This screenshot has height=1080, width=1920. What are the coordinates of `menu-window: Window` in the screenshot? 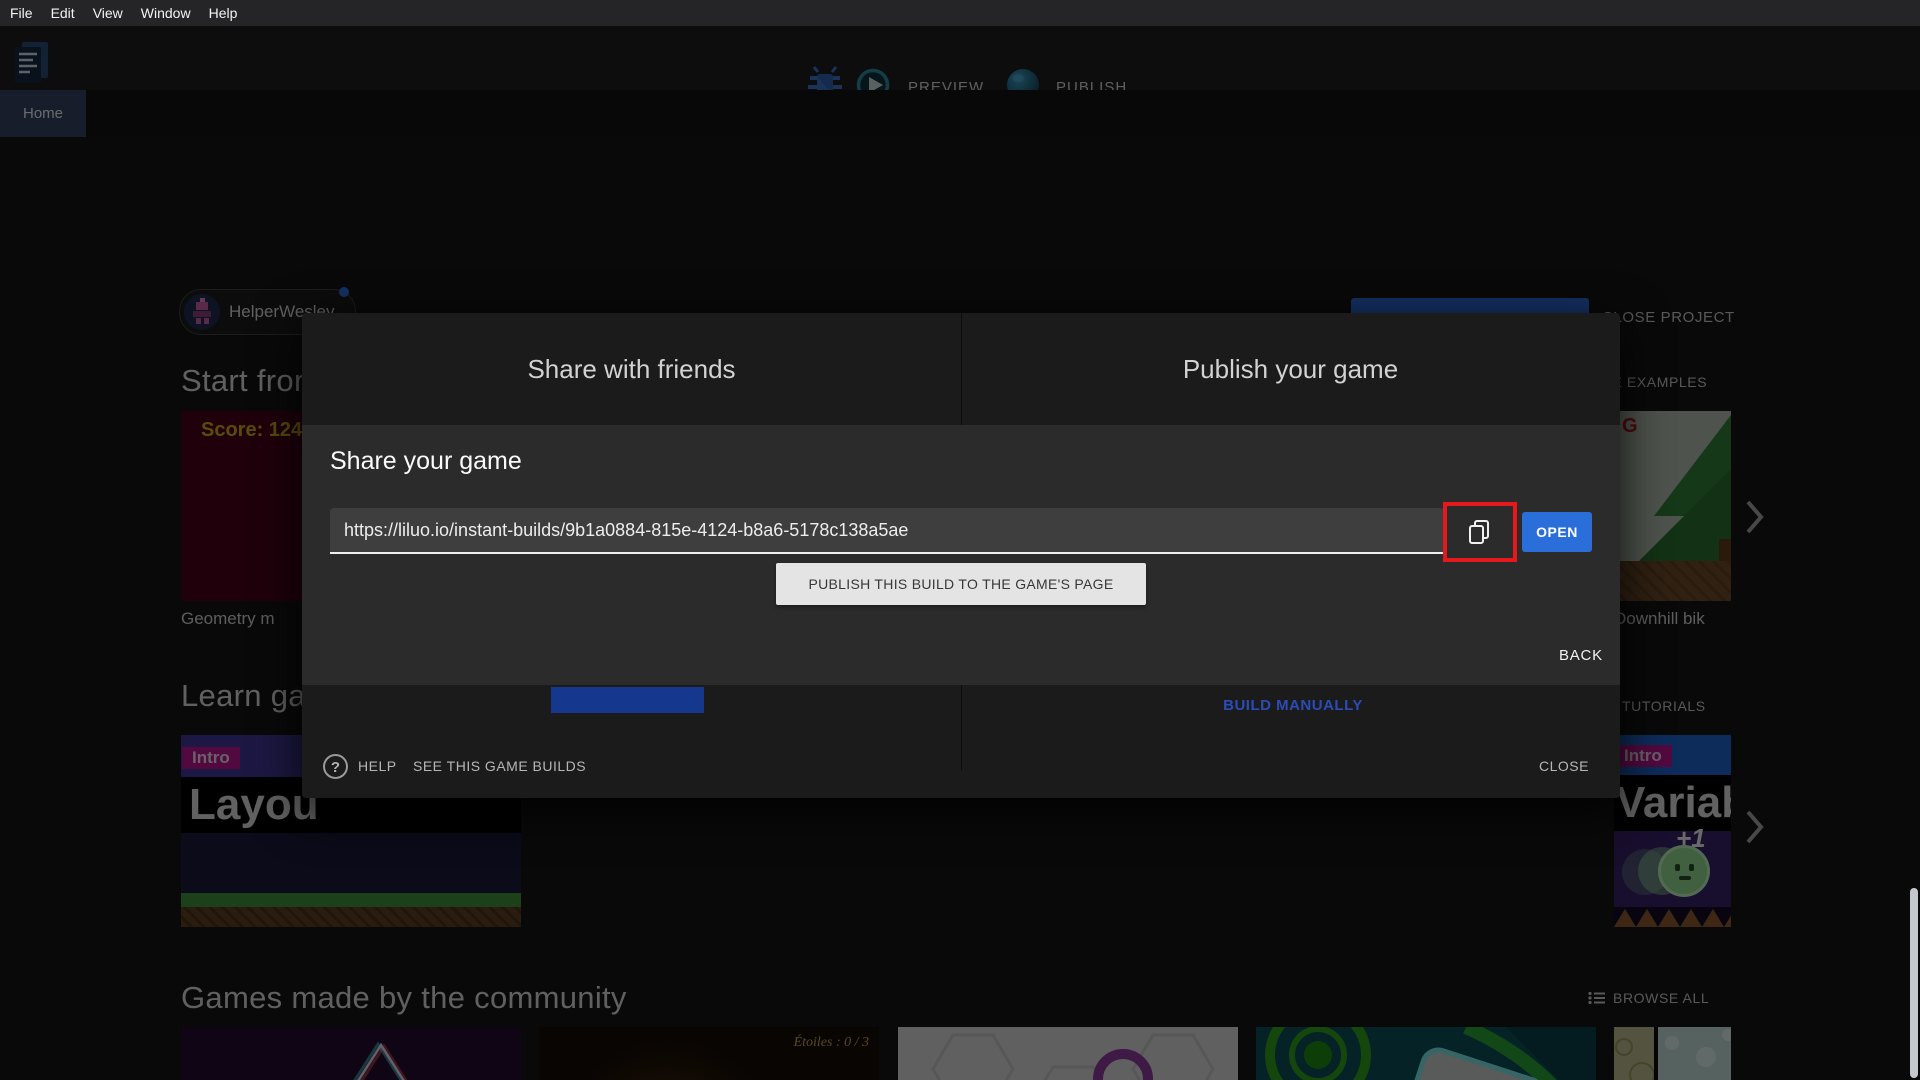 It's located at (166, 13).